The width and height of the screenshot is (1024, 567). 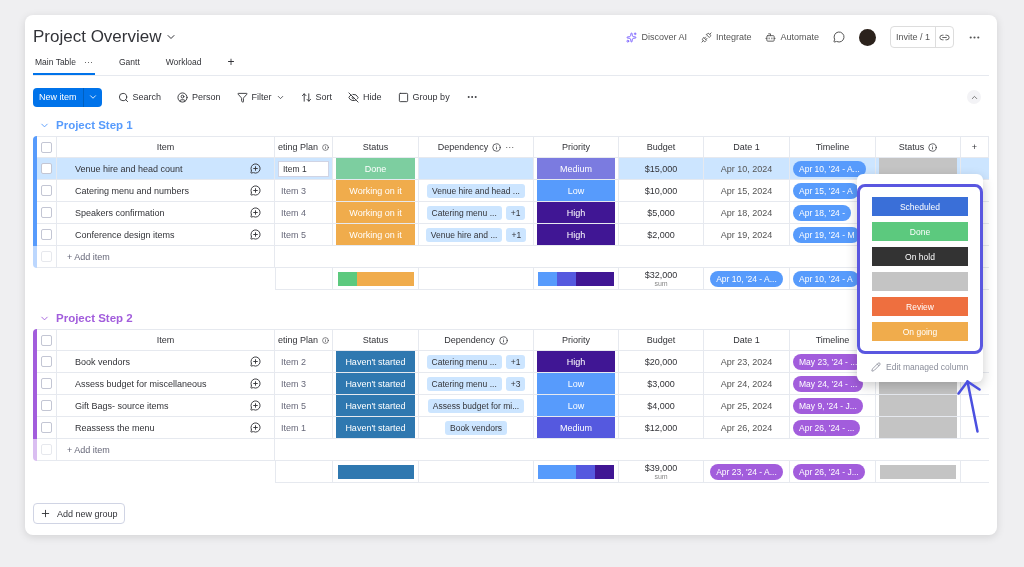 What do you see at coordinates (747, 362) in the screenshot?
I see `date-cell: Apr 23, 2024` at bounding box center [747, 362].